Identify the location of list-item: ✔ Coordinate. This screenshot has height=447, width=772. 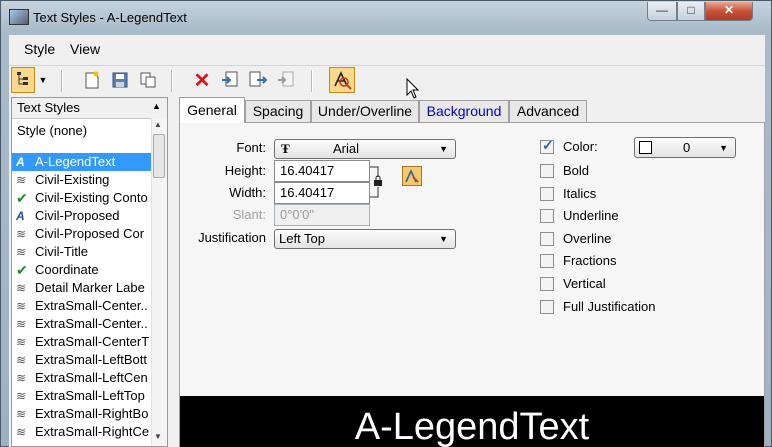
(82, 270).